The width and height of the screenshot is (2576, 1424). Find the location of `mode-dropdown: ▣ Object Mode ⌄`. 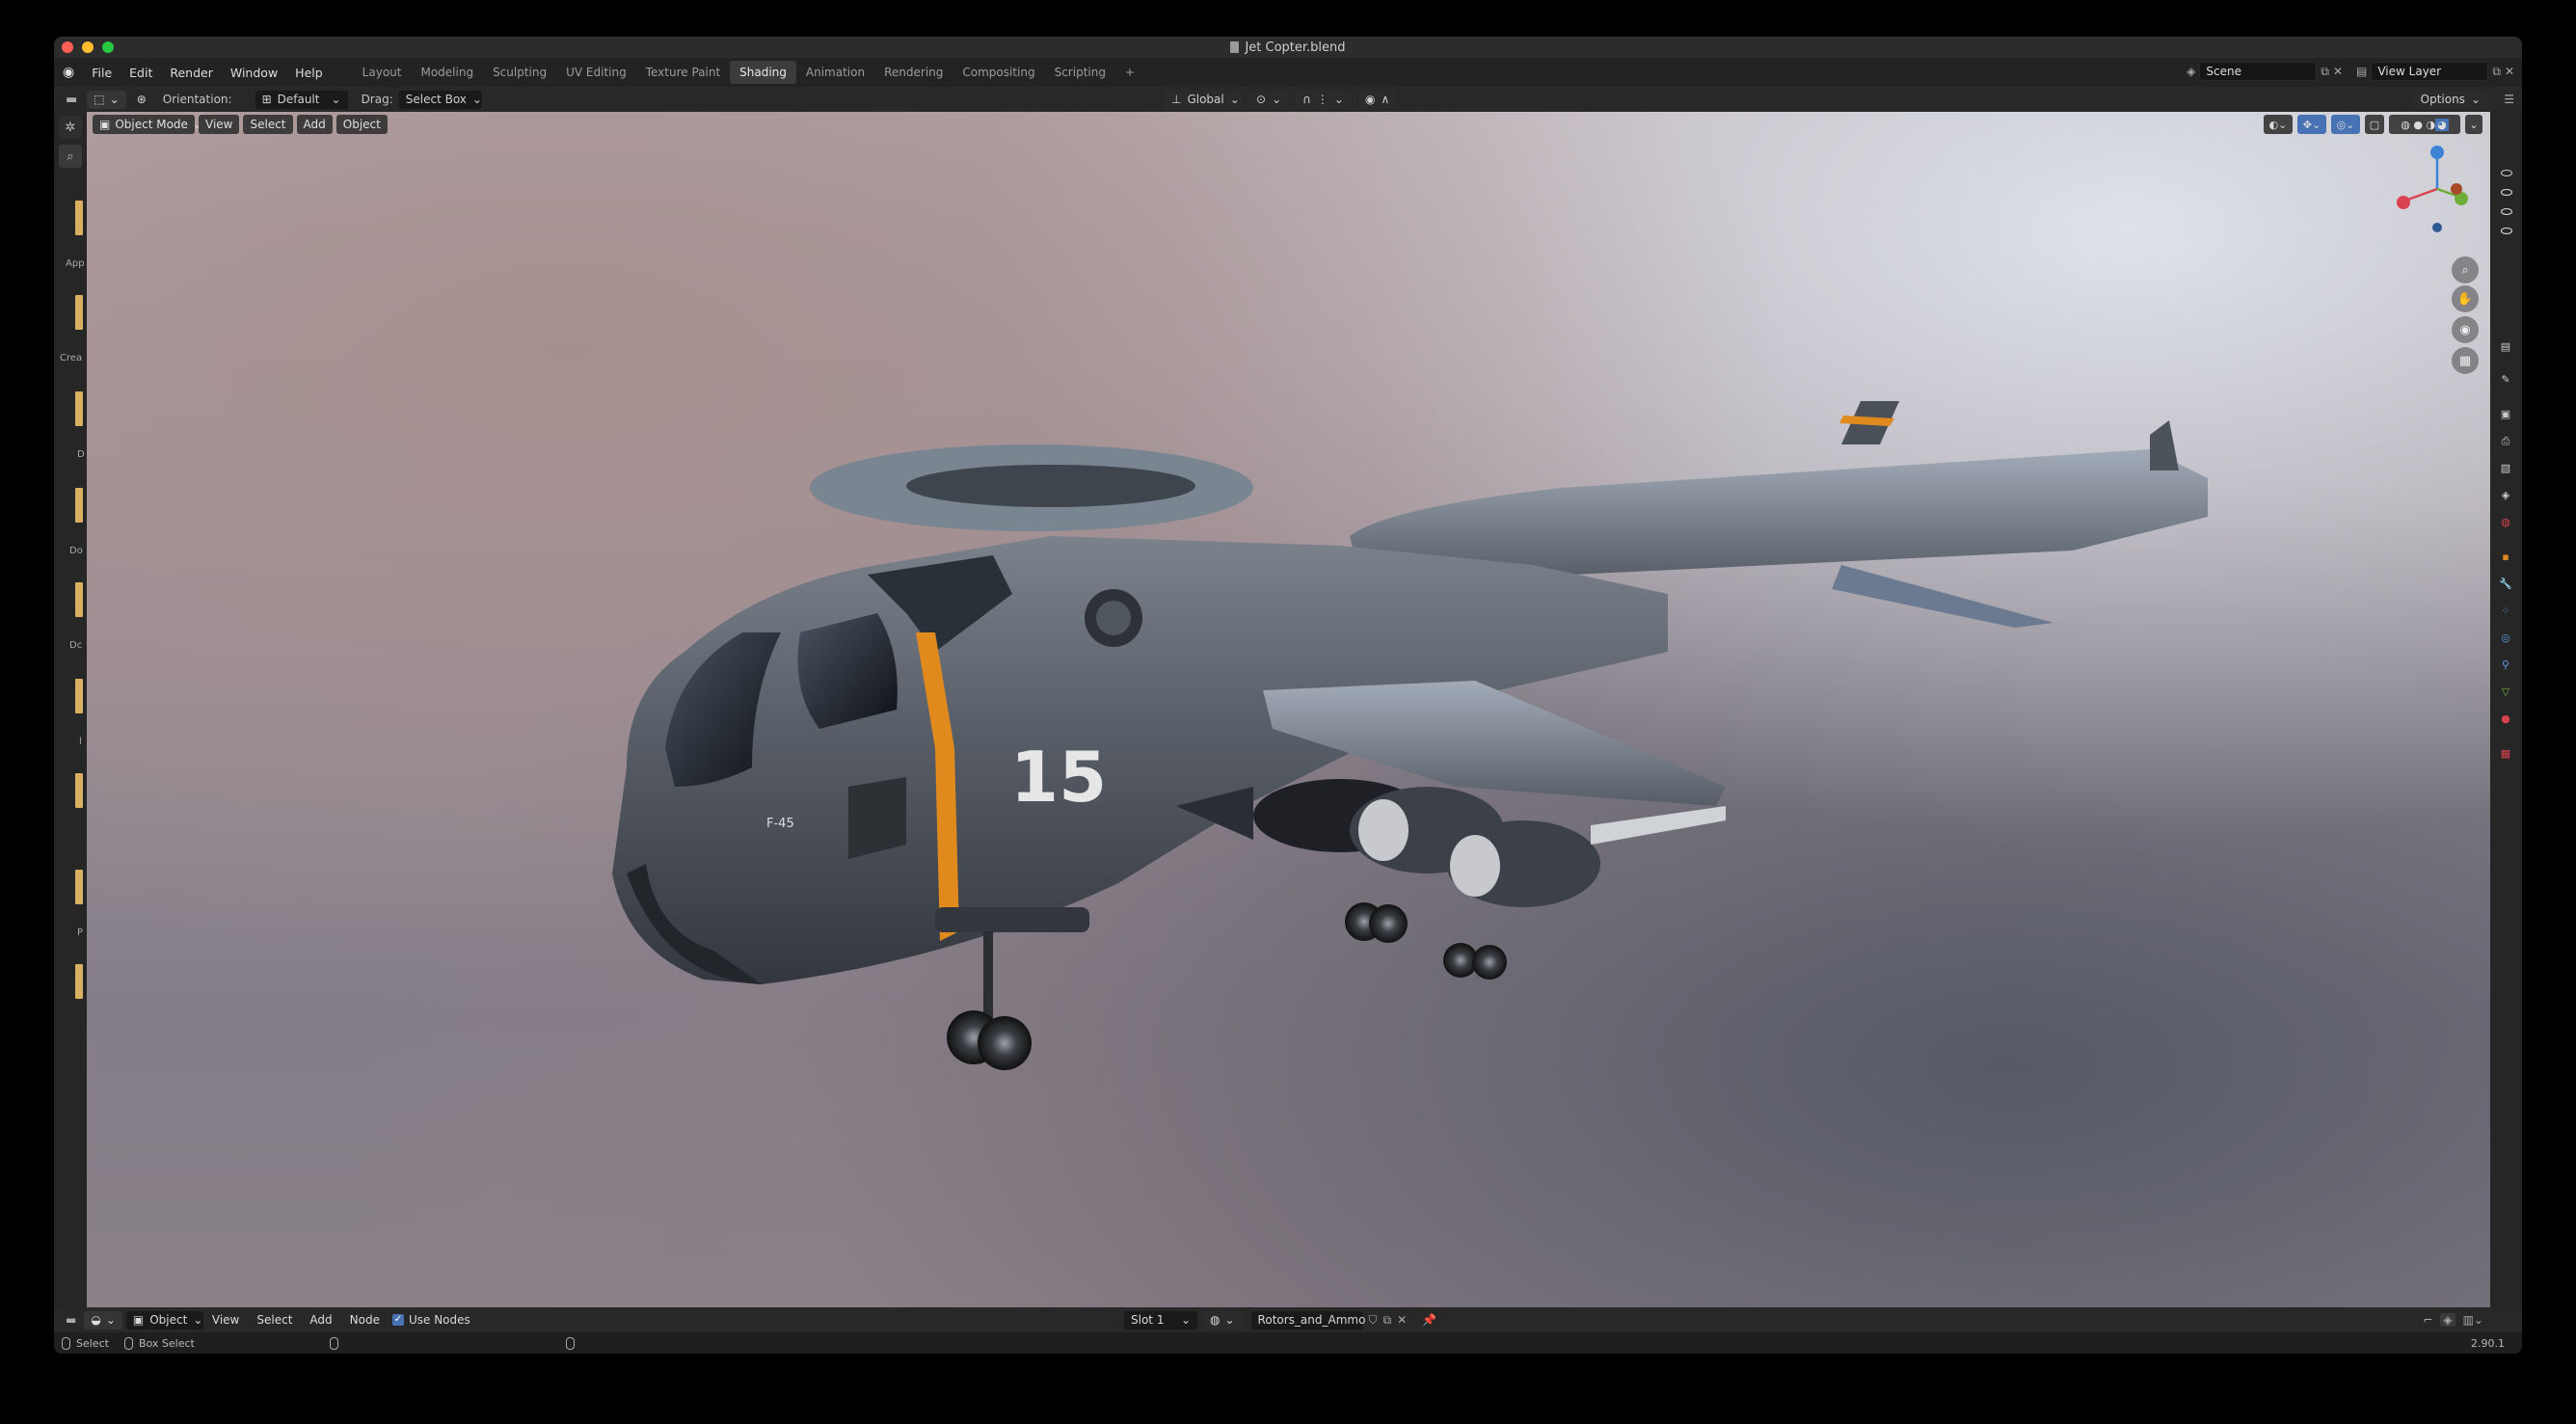

mode-dropdown: ▣ Object Mode ⌄ is located at coordinates (148, 124).